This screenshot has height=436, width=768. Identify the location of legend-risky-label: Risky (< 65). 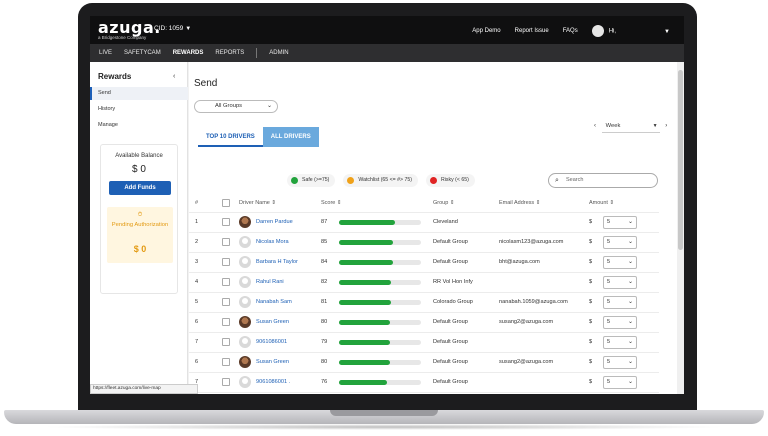
(455, 180).